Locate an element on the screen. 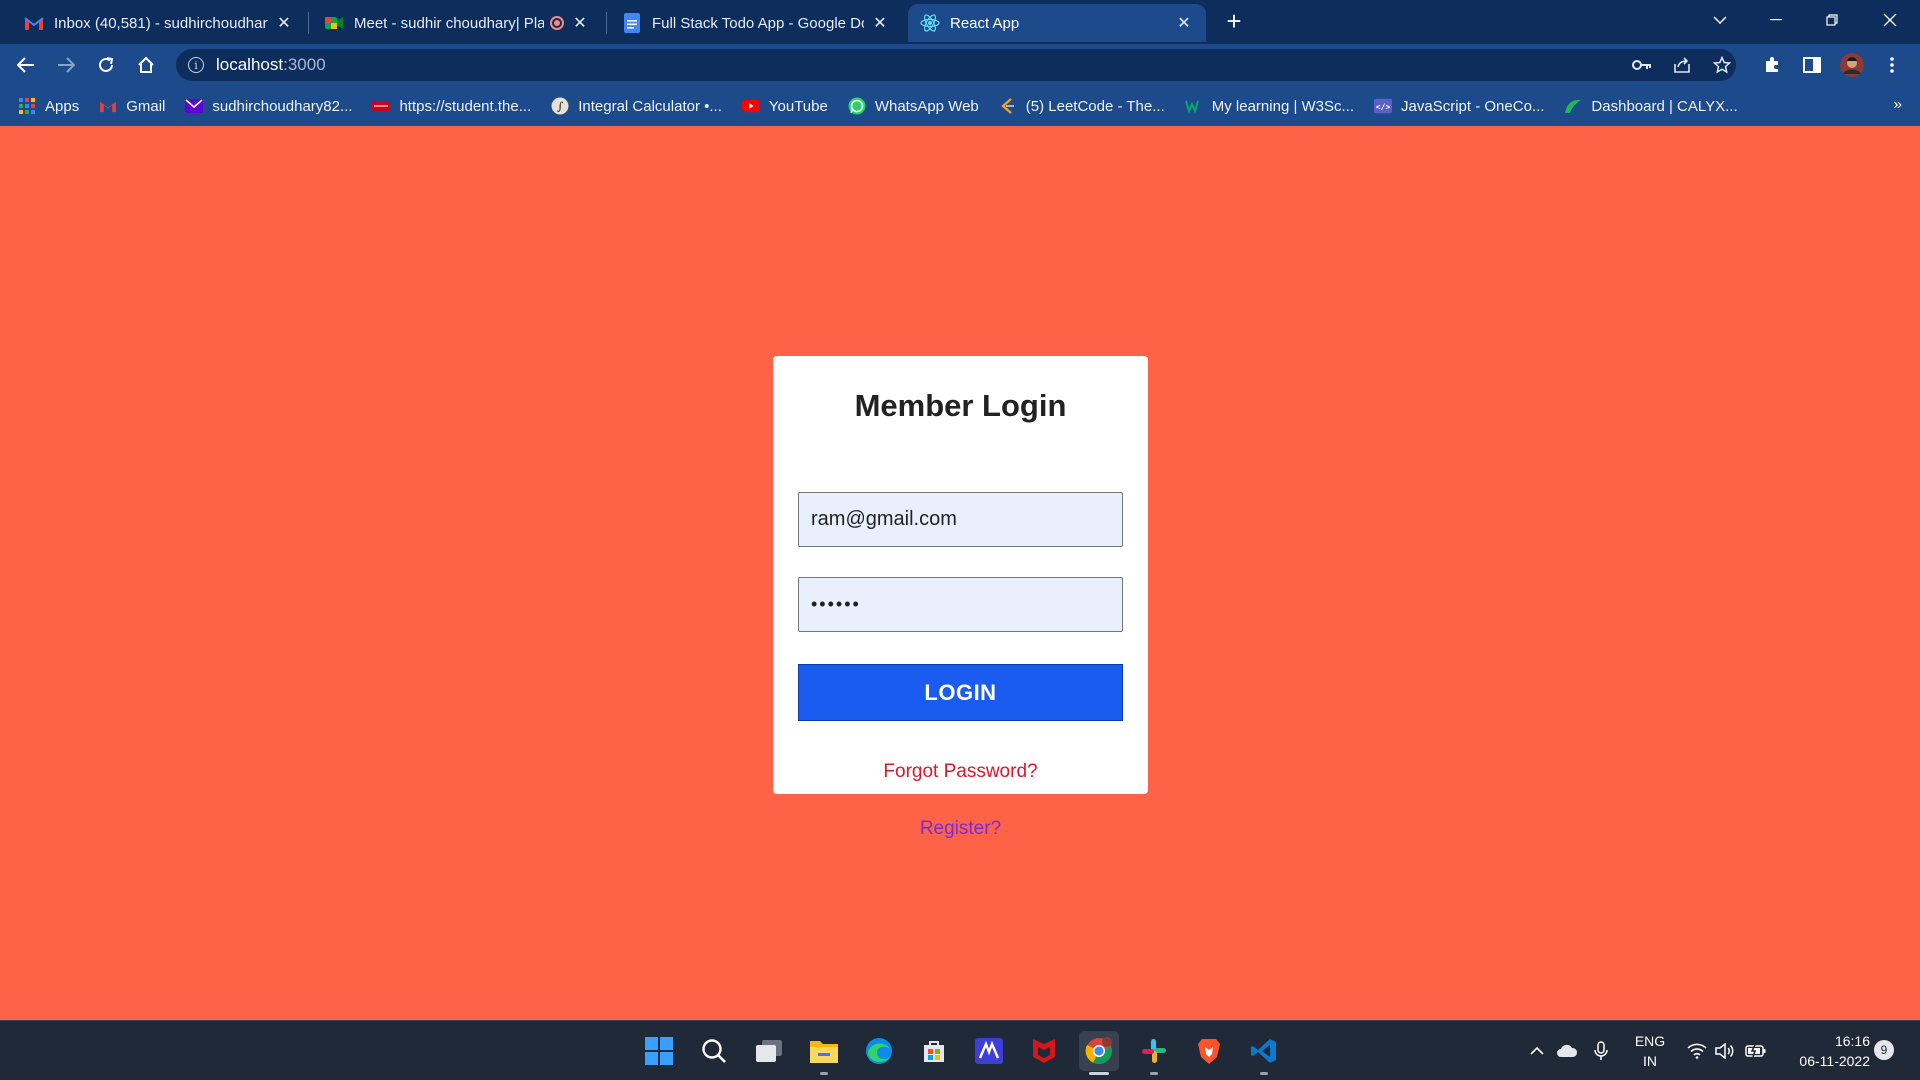 Image resolution: width=1920 pixels, height=1080 pixels. tab-gmail-inbox: Inbox (40,581) - sudhirchoudhary ✕ is located at coordinates (159, 23).